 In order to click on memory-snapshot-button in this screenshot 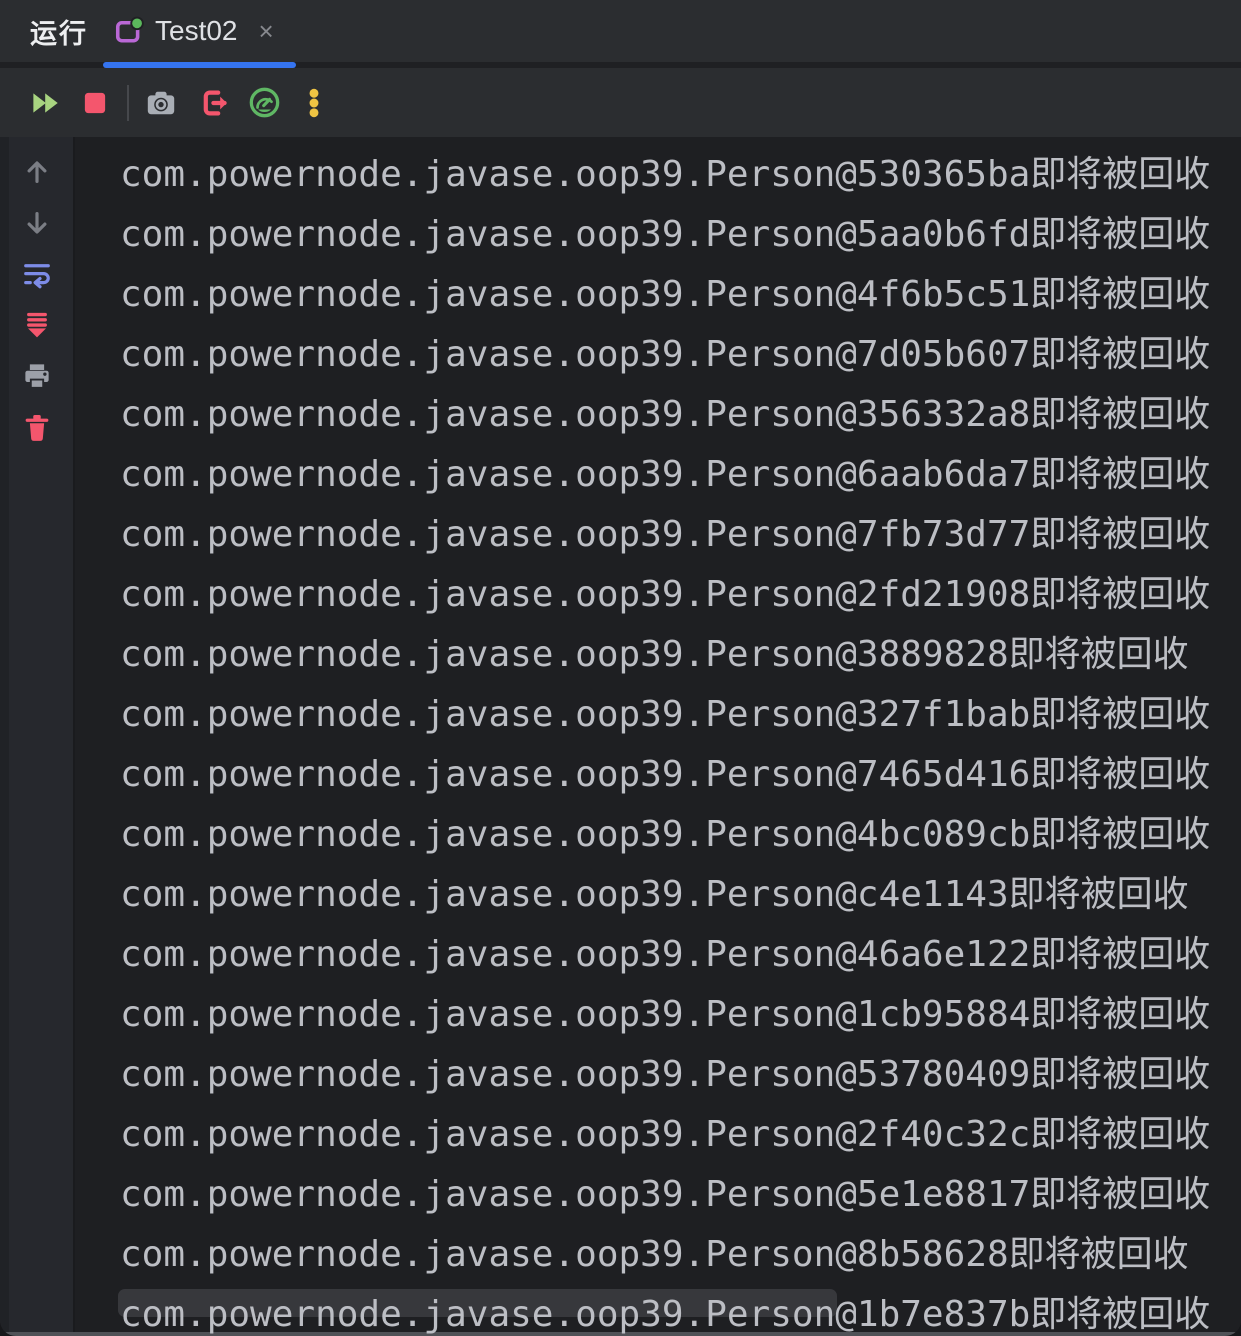, I will do `click(161, 103)`.